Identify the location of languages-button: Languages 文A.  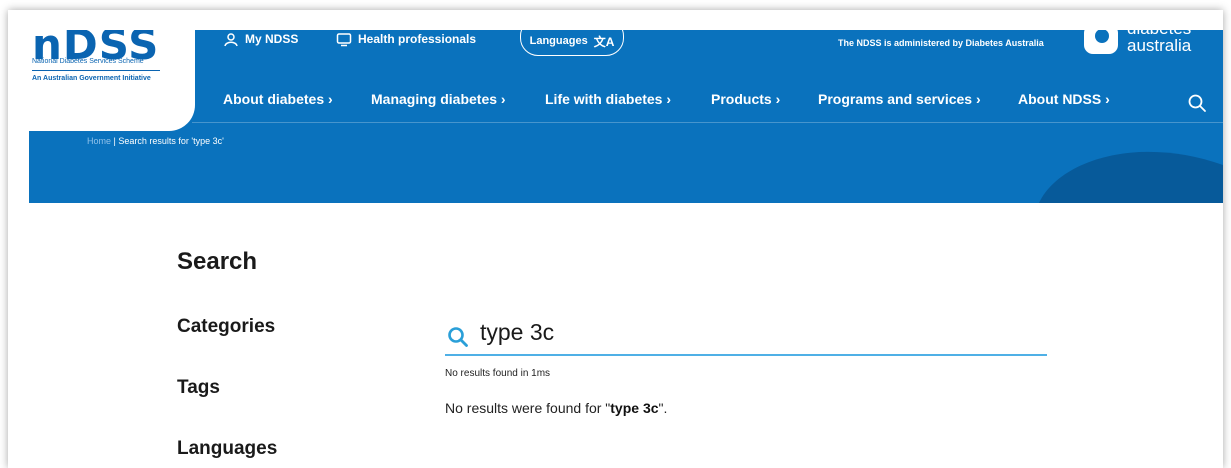
(572, 43).